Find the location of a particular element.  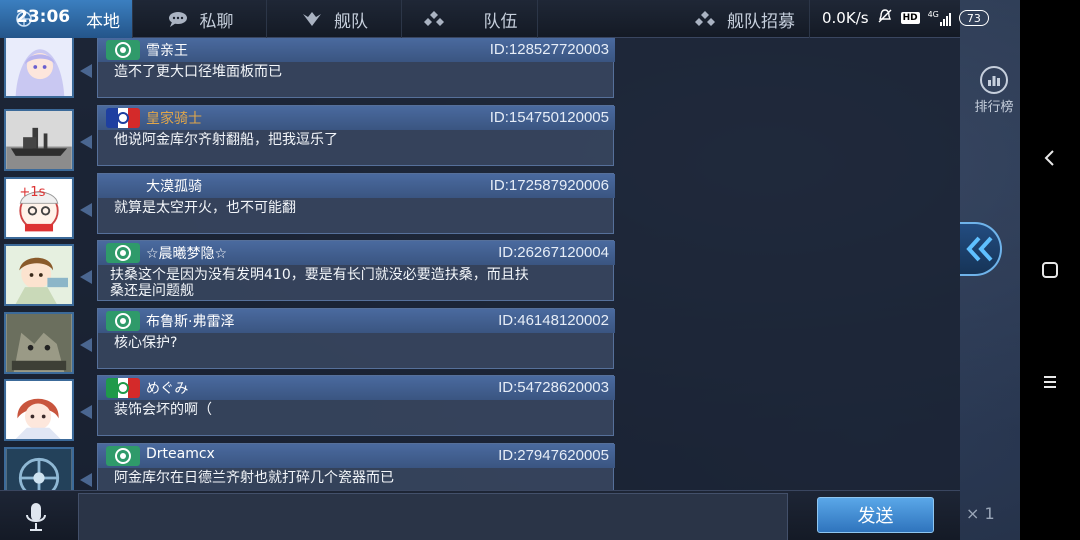

user-id: ID:54728620003 is located at coordinates (553, 387).